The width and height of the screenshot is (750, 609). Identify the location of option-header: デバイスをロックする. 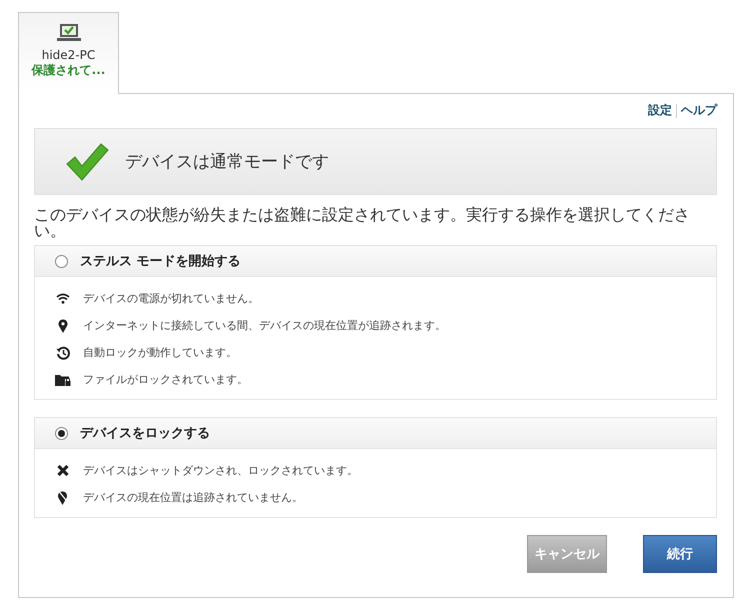
(375, 433).